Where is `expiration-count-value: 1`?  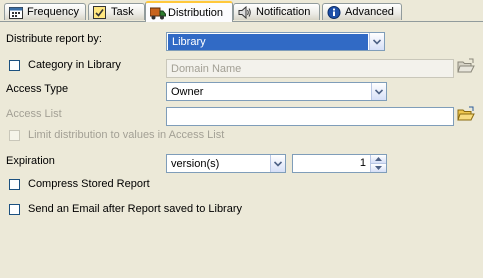
expiration-count-value: 1 is located at coordinates (362, 163).